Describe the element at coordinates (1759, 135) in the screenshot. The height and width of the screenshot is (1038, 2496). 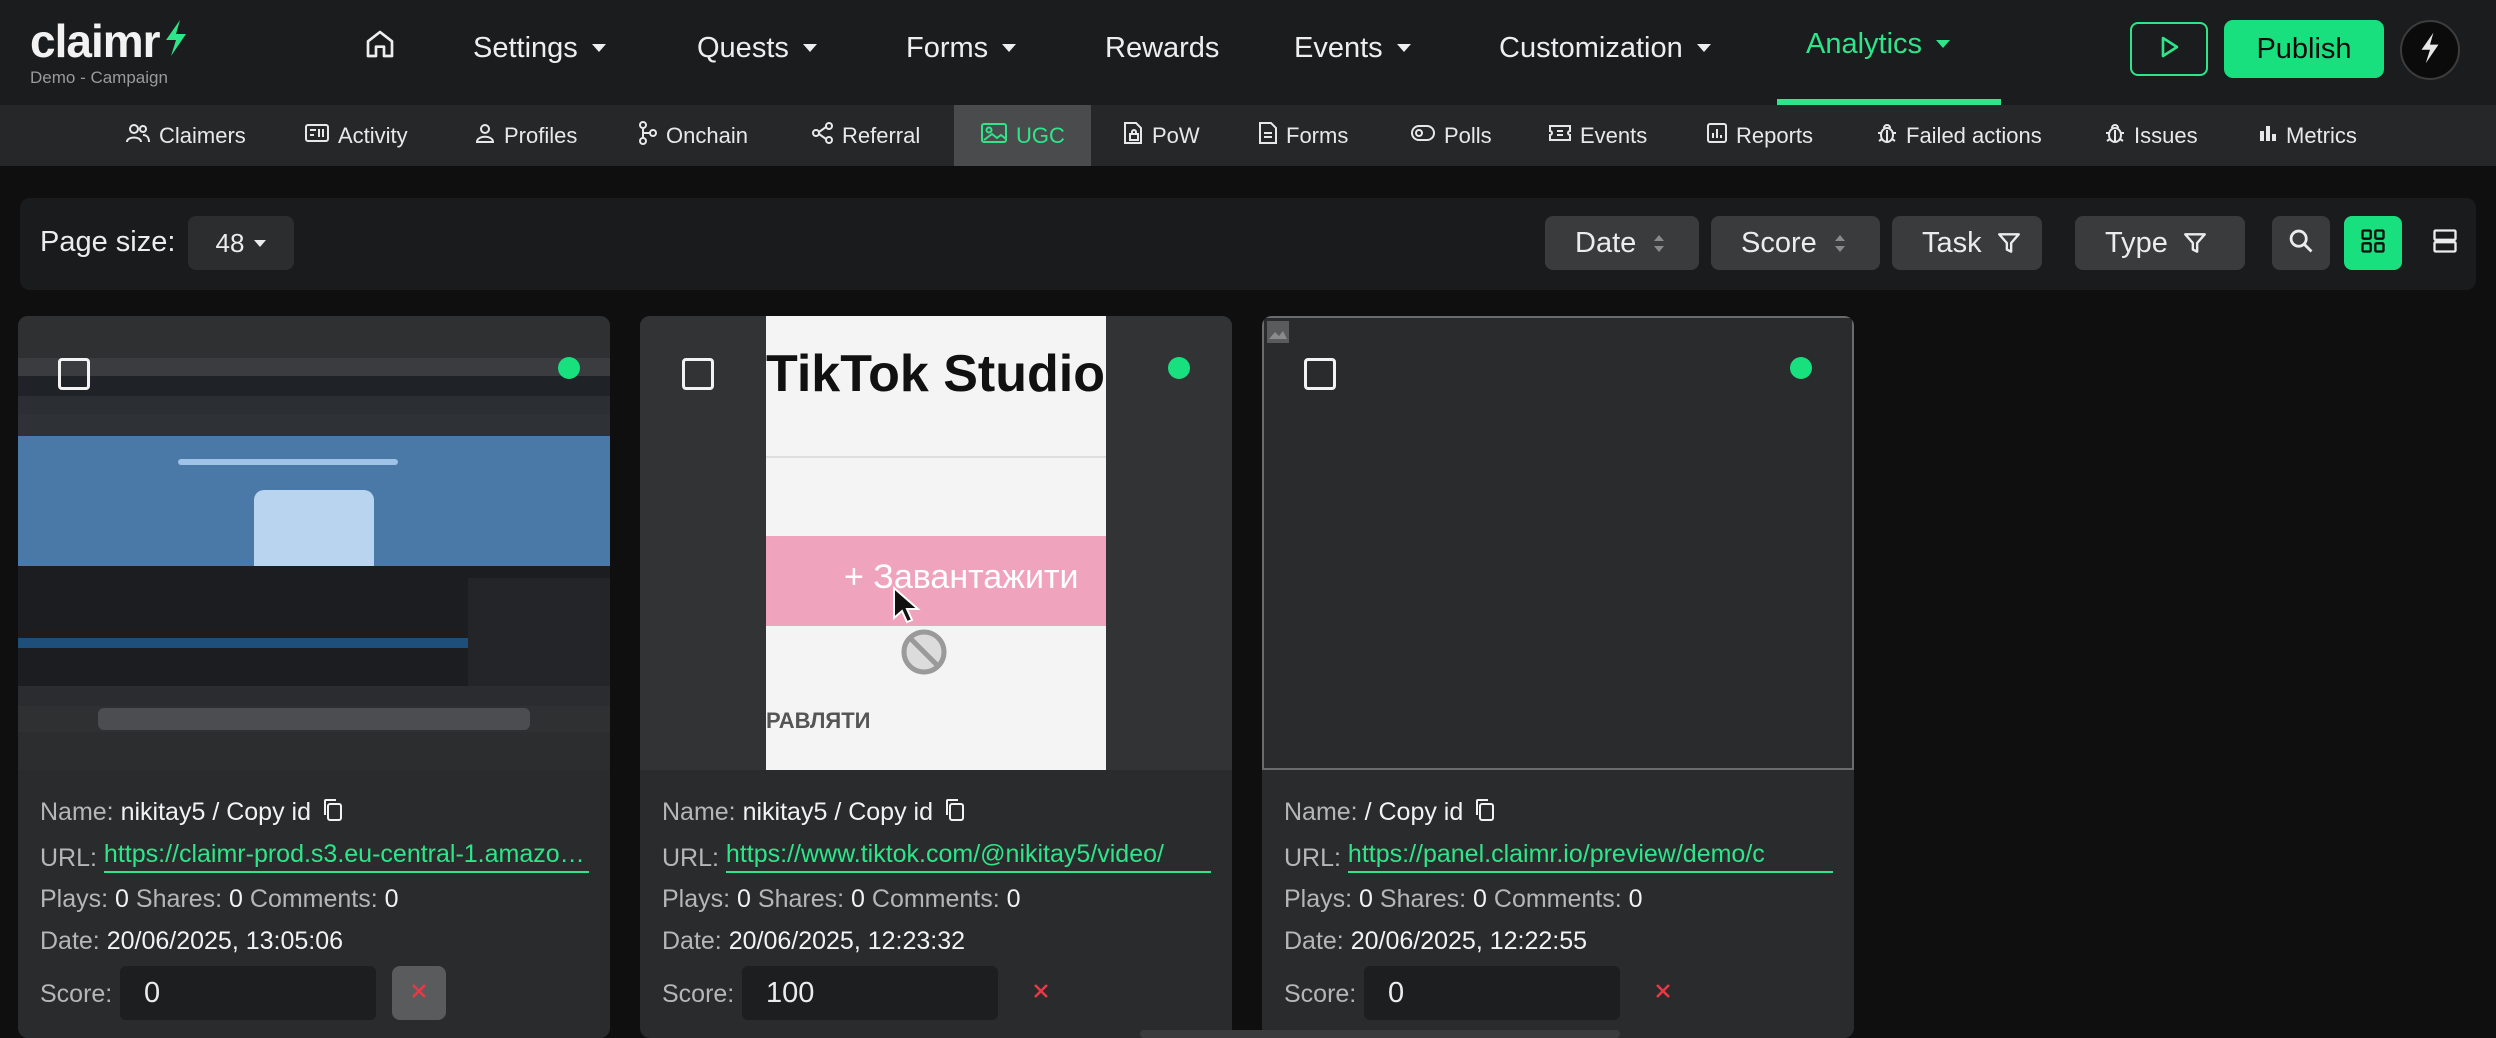
I see `subnav-reports: Reports` at that location.